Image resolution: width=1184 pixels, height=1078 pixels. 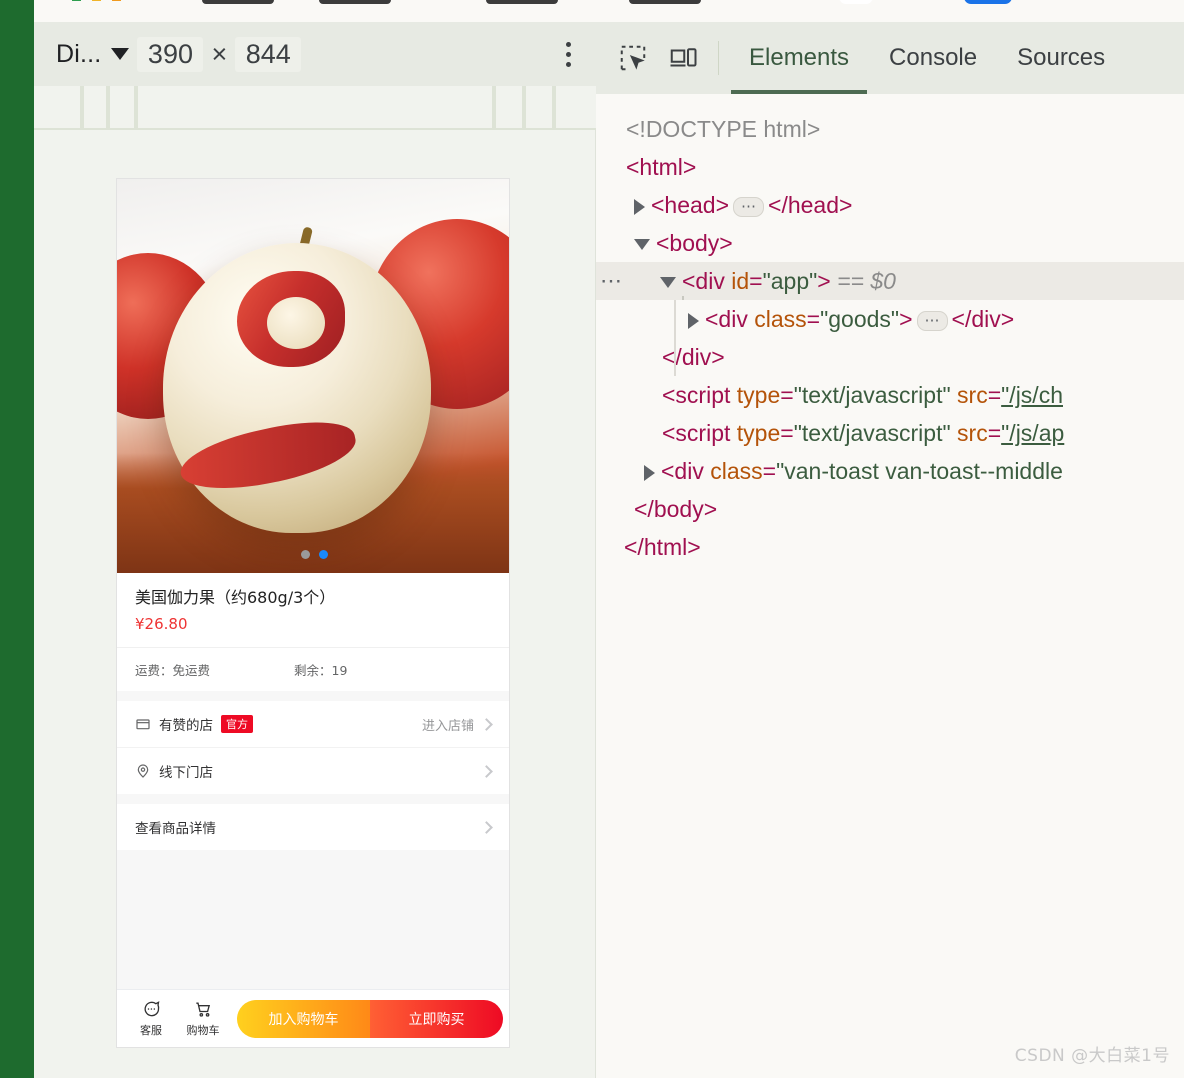 What do you see at coordinates (933, 58) in the screenshot?
I see `tab-console: Console` at bounding box center [933, 58].